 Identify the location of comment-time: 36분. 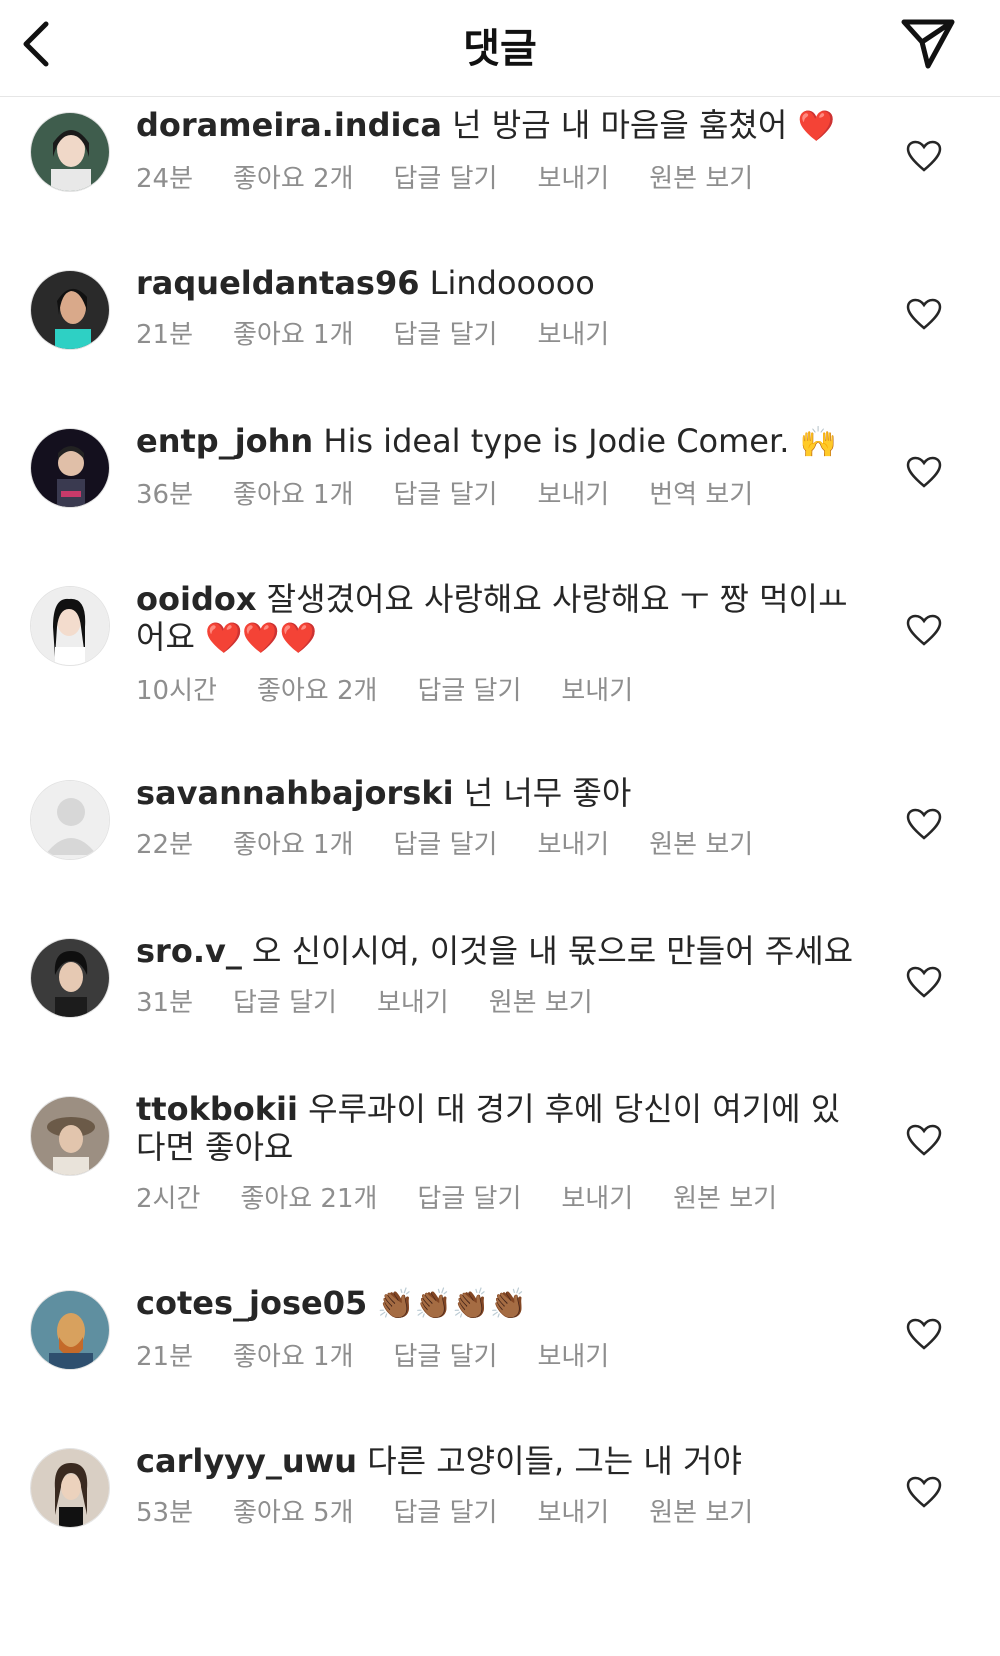
(165, 495).